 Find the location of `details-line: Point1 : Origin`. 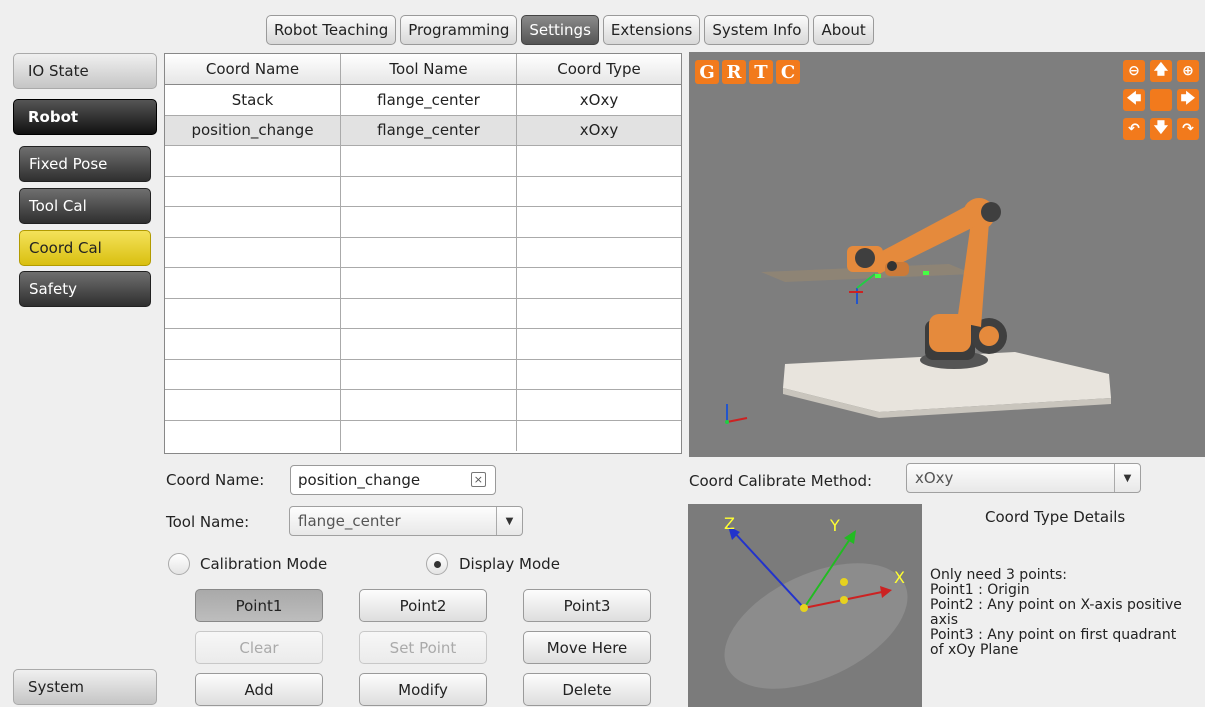

details-line: Point1 : Origin is located at coordinates (980, 590).